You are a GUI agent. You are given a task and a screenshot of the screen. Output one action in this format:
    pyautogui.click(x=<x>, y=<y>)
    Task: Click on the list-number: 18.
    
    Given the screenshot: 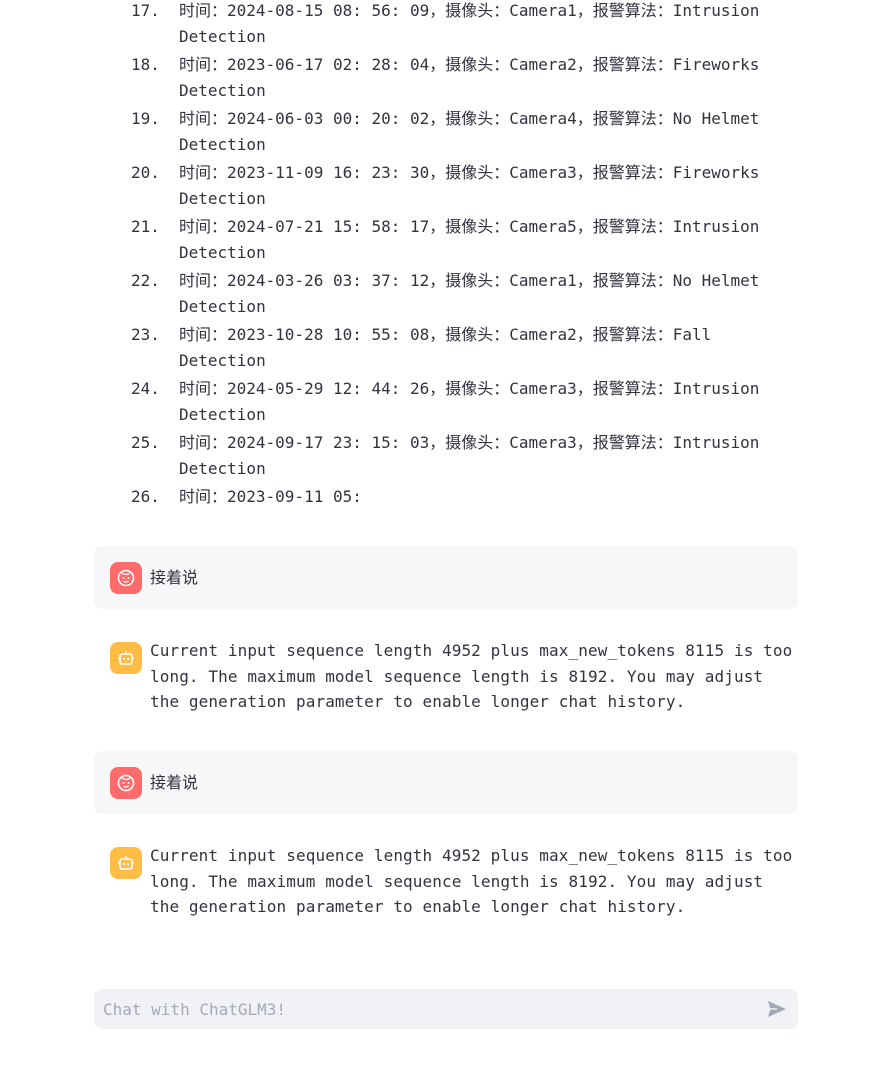 What is the action you would take?
    pyautogui.click(x=145, y=64)
    